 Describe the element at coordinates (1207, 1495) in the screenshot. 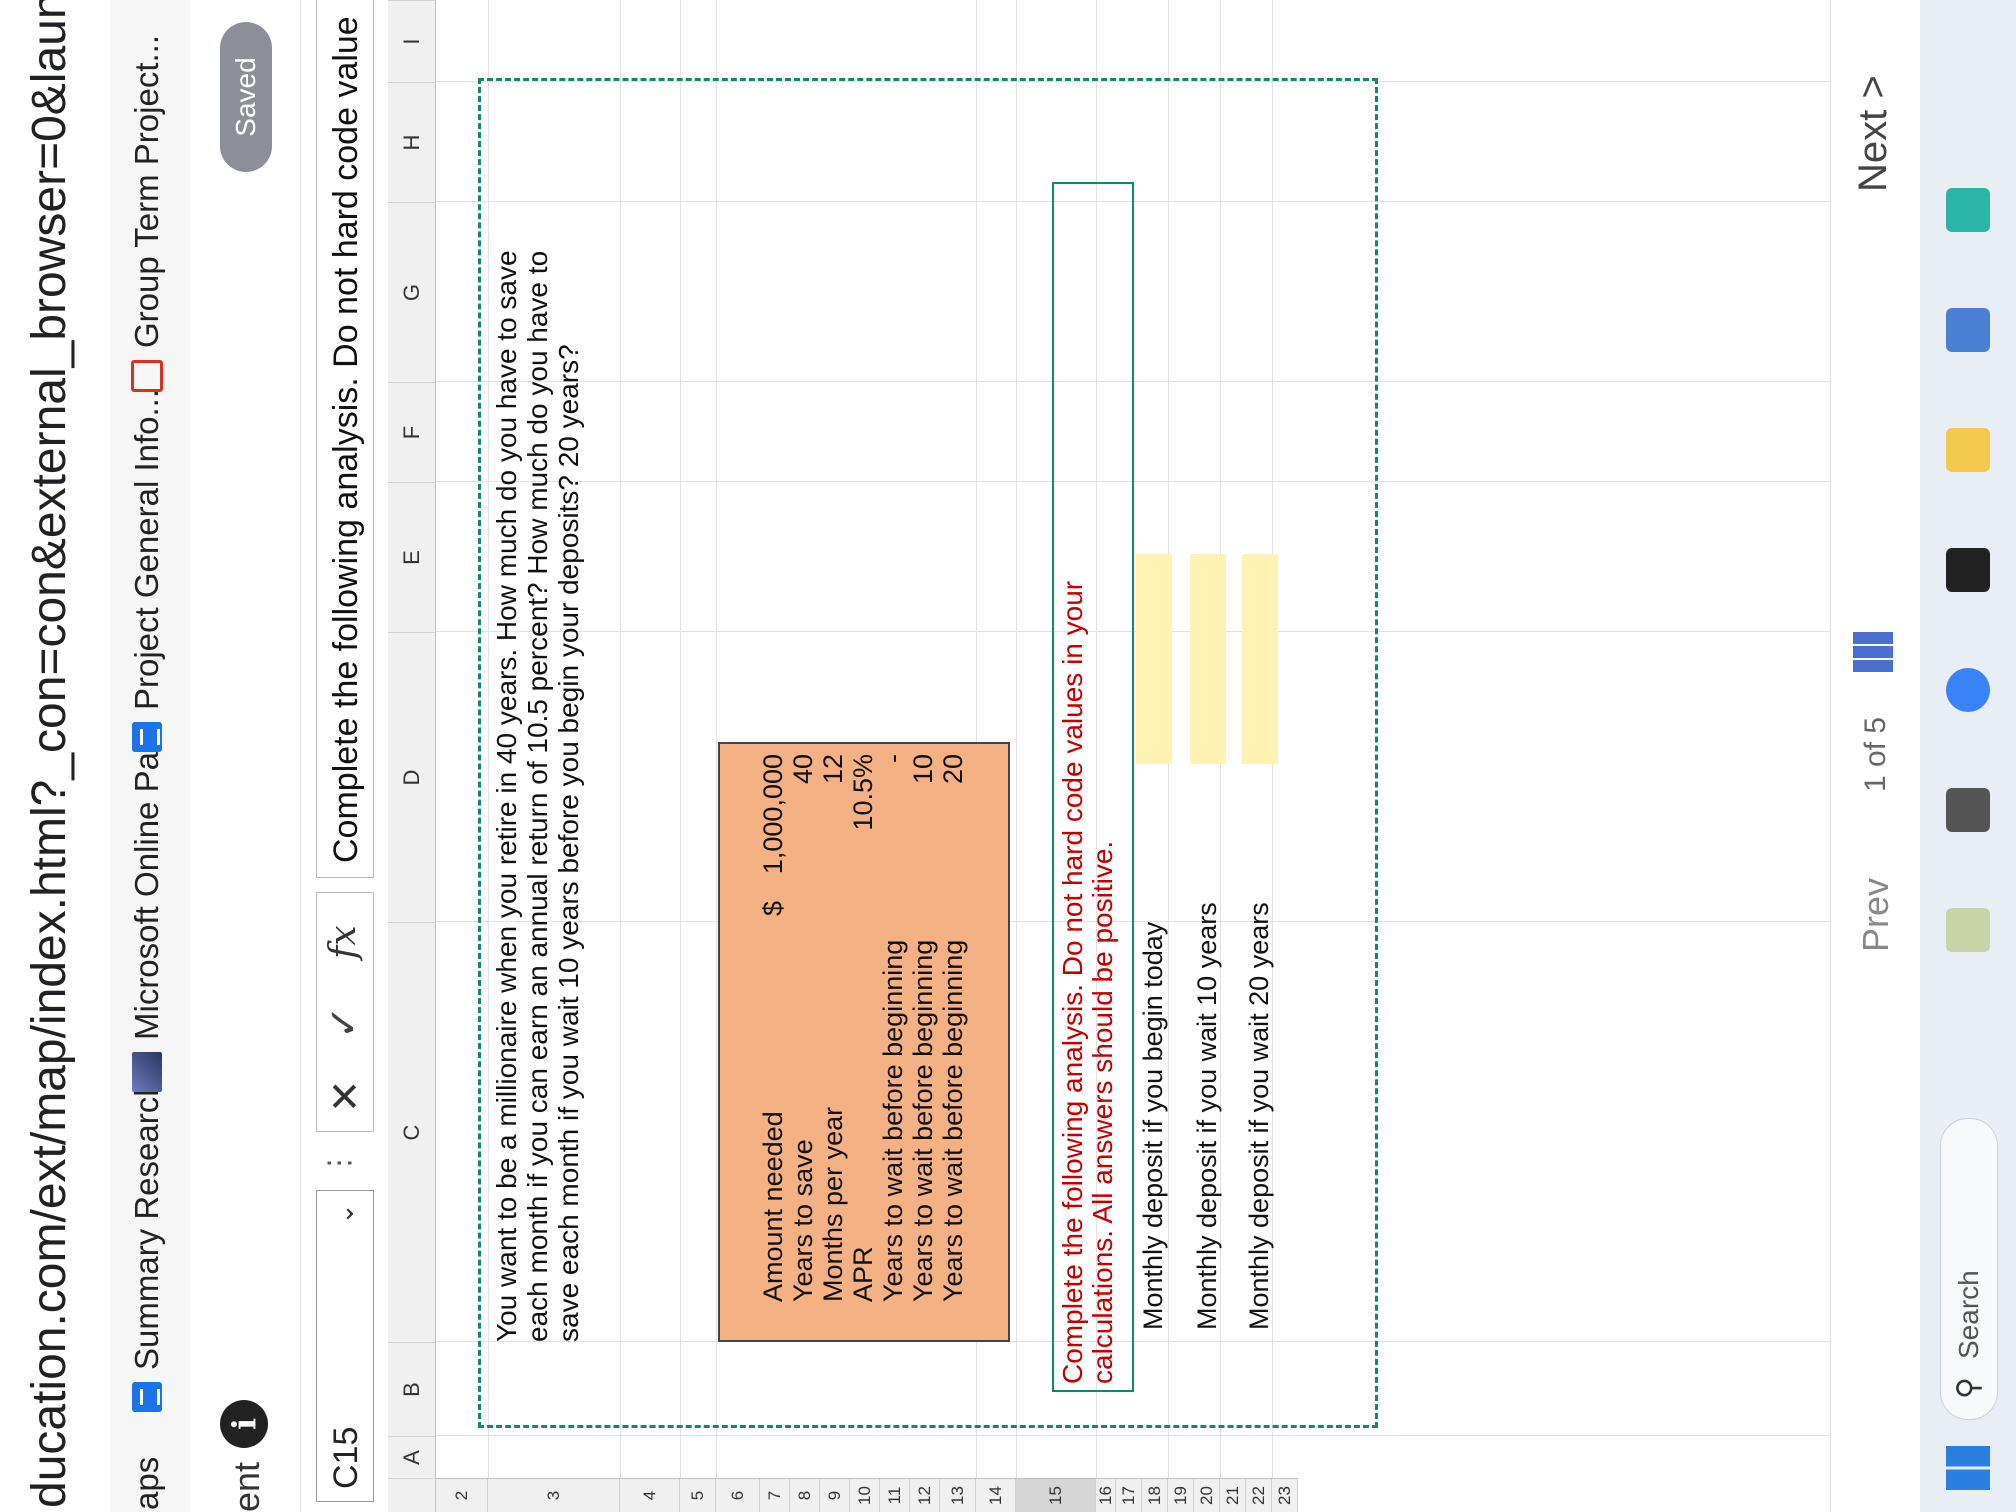

I see `row-header: 20` at that location.